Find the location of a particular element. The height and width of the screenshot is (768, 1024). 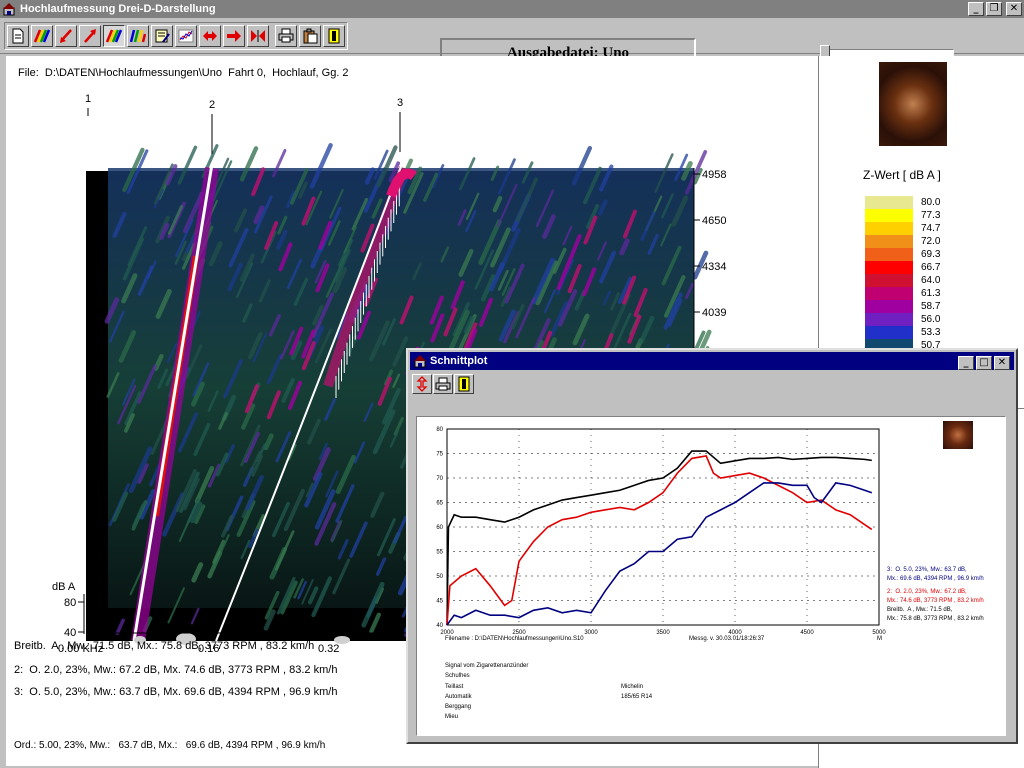

tool-button-group is located at coordinates (176, 36).